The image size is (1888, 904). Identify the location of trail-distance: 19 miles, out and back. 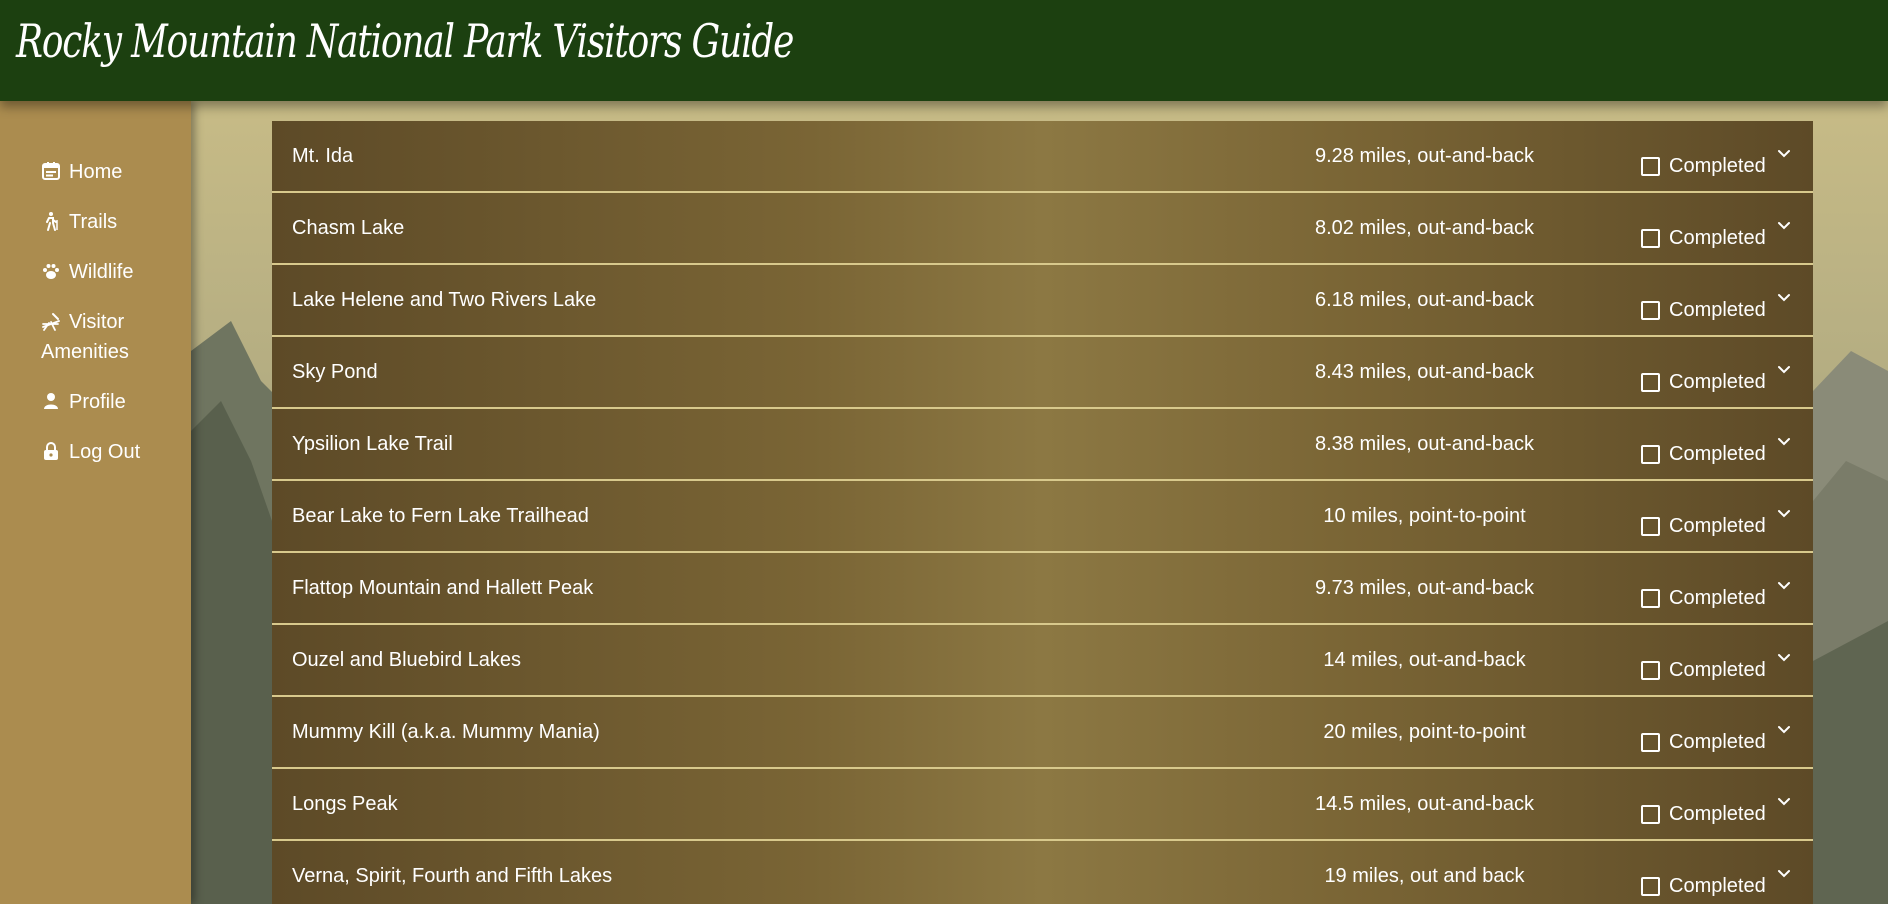
(1424, 876).